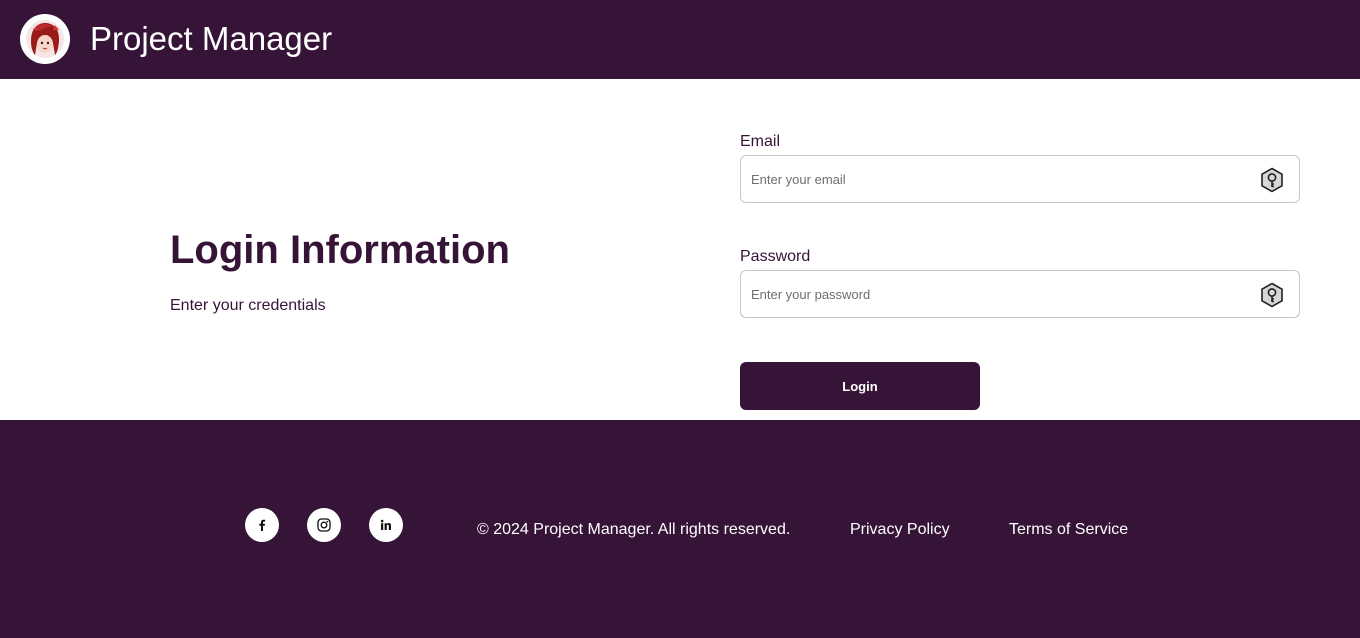 The width and height of the screenshot is (1360, 638). Describe the element at coordinates (1001, 179) in the screenshot. I see `email-field` at that location.